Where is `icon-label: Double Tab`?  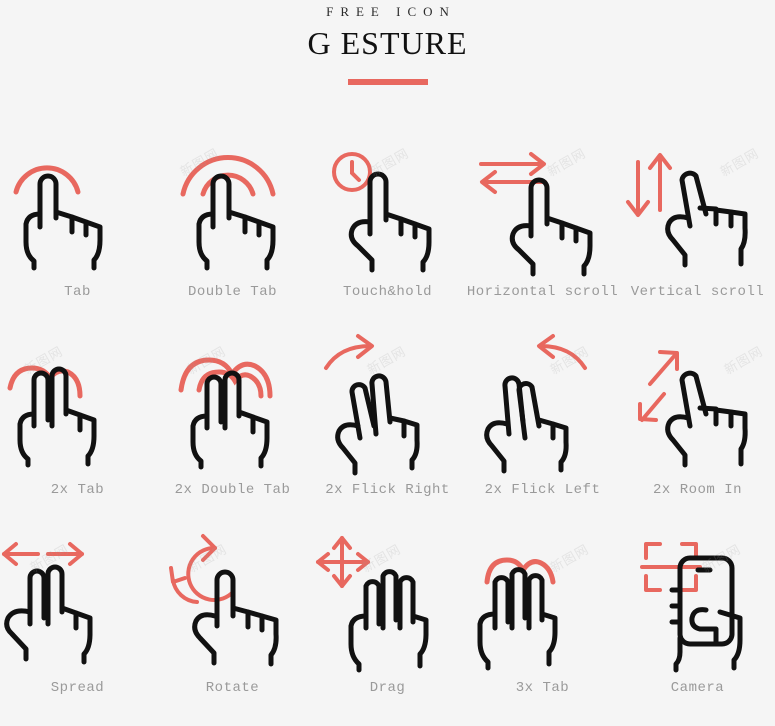 icon-label: Double Tab is located at coordinates (232, 292).